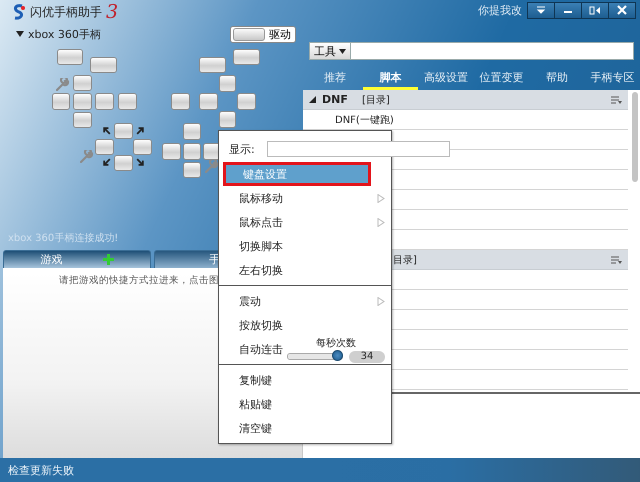 The width and height of the screenshot is (640, 482). What do you see at coordinates (305, 222) in the screenshot?
I see `menu-item: 鼠标点击` at bounding box center [305, 222].